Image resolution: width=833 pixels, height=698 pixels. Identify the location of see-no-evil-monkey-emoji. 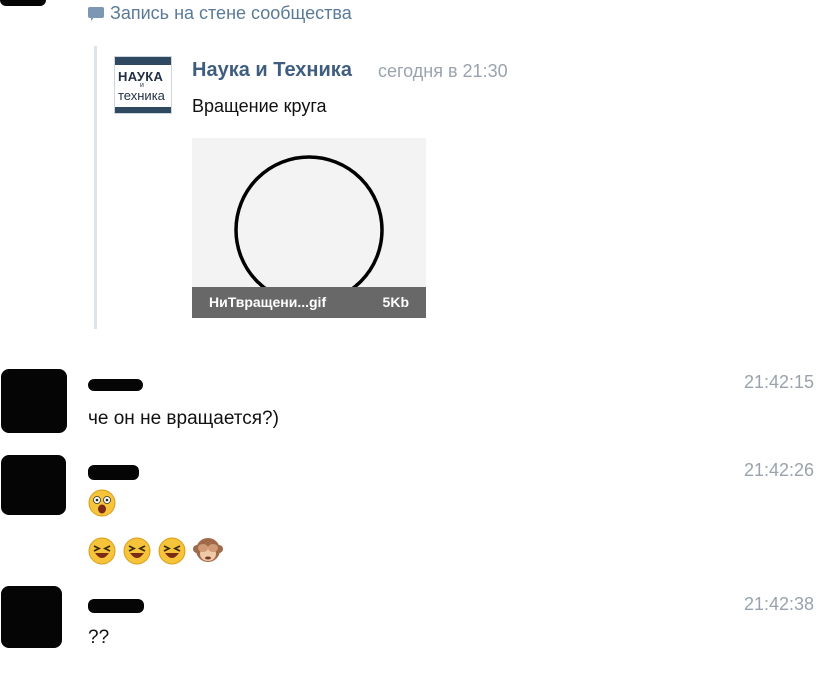
(208, 550).